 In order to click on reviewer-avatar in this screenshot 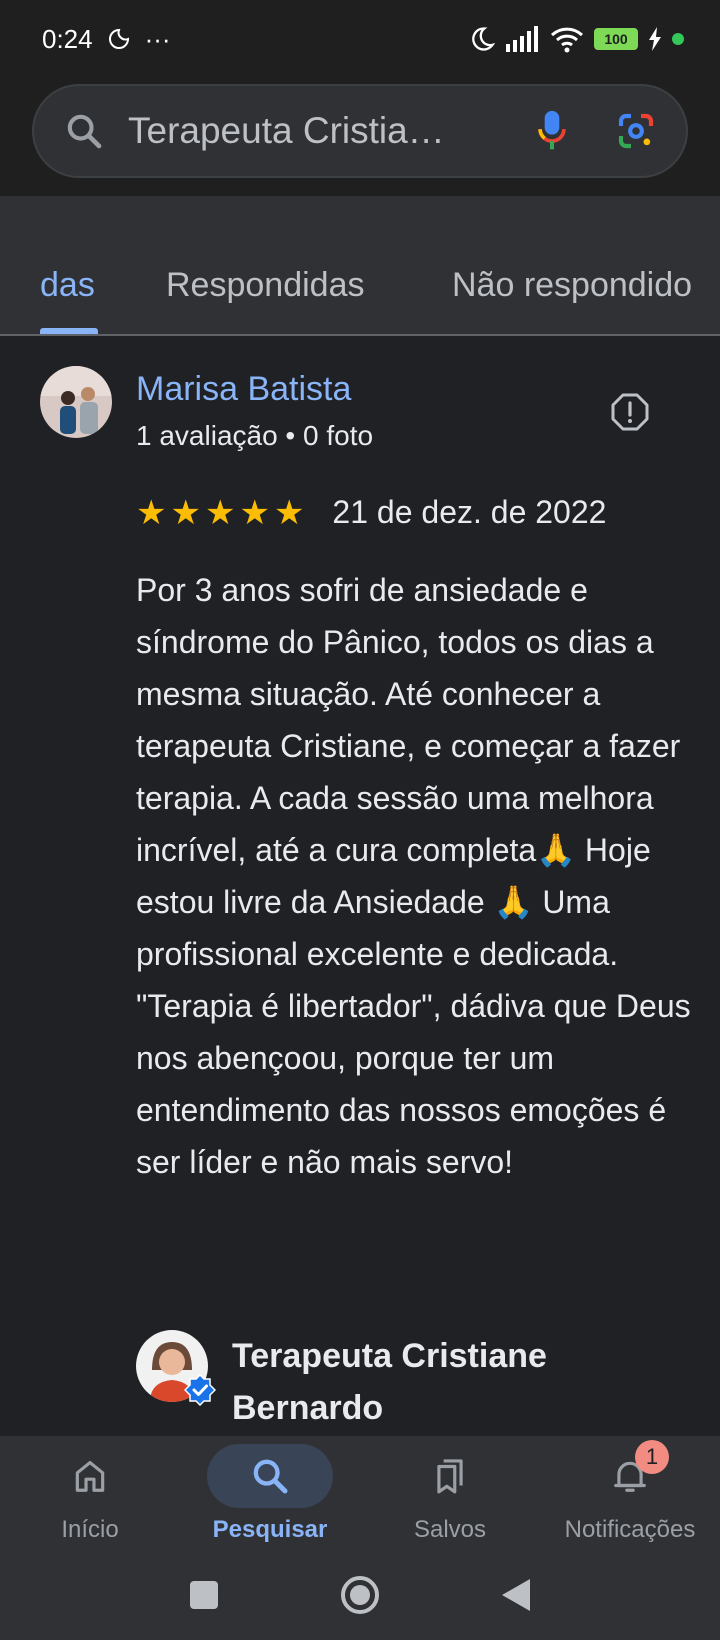, I will do `click(76, 402)`.